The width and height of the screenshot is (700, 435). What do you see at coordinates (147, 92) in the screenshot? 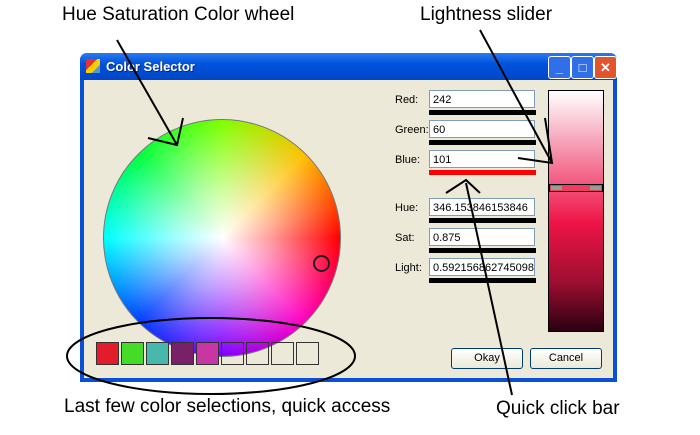
I see `wheel-arrow` at bounding box center [147, 92].